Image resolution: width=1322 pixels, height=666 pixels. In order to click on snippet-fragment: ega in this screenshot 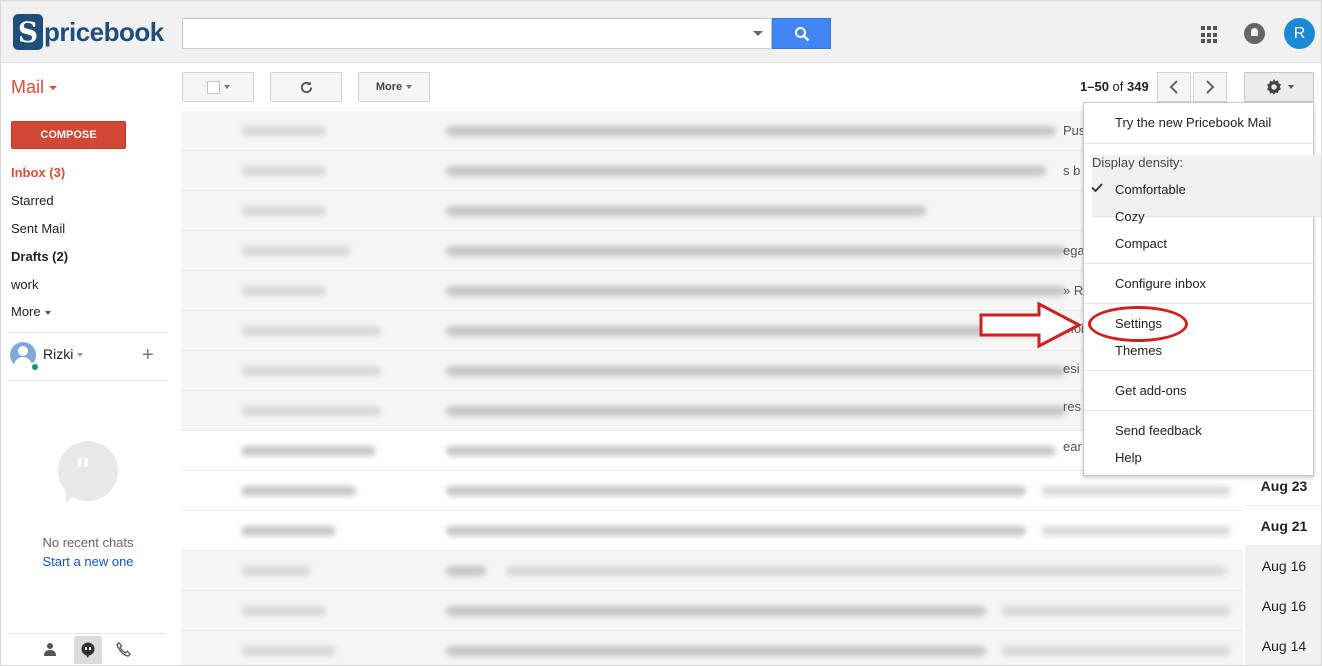, I will do `click(1073, 250)`.